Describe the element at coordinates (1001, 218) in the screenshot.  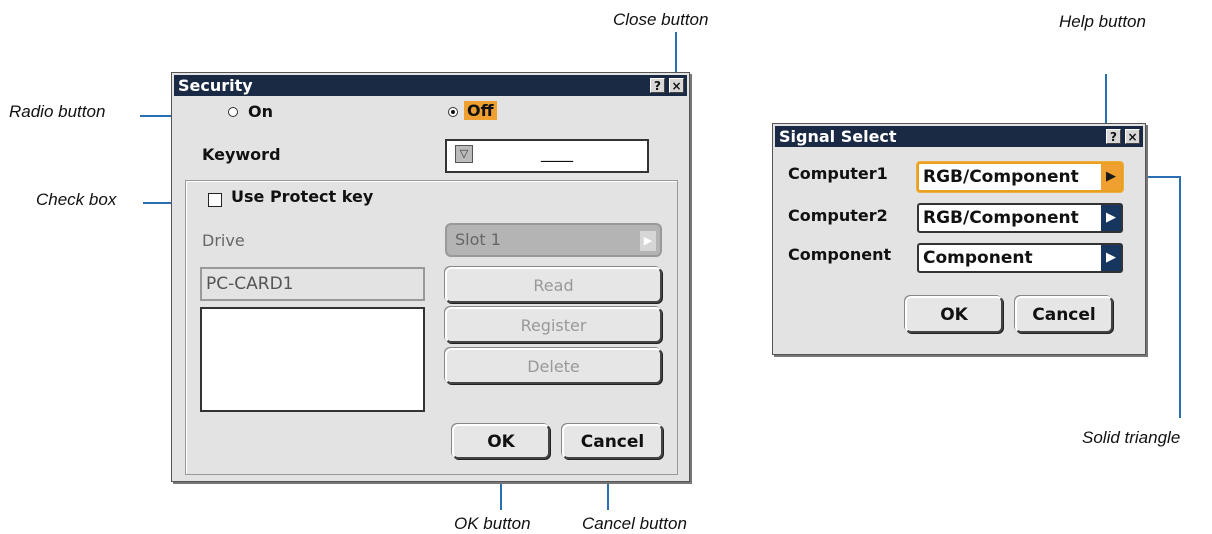
I see `computer2-select-value: RGB/Component` at that location.